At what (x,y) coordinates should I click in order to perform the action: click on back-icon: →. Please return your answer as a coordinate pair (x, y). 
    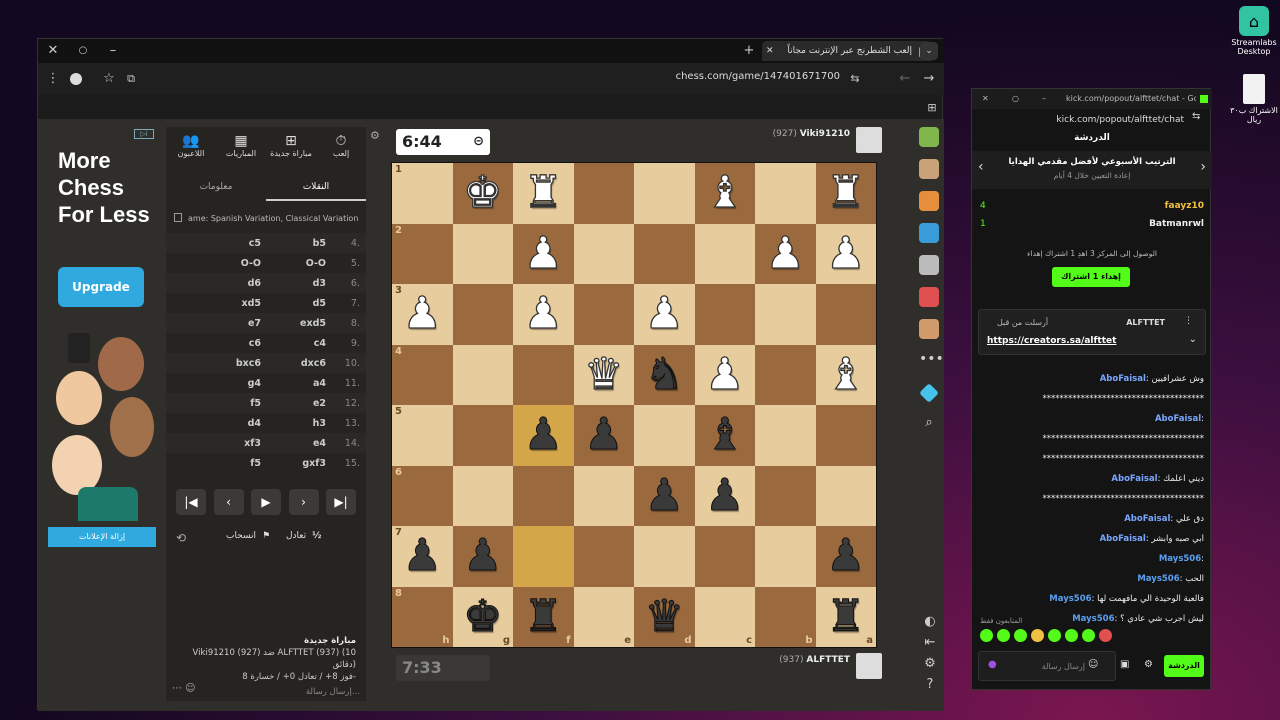
    Looking at the image, I should click on (929, 79).